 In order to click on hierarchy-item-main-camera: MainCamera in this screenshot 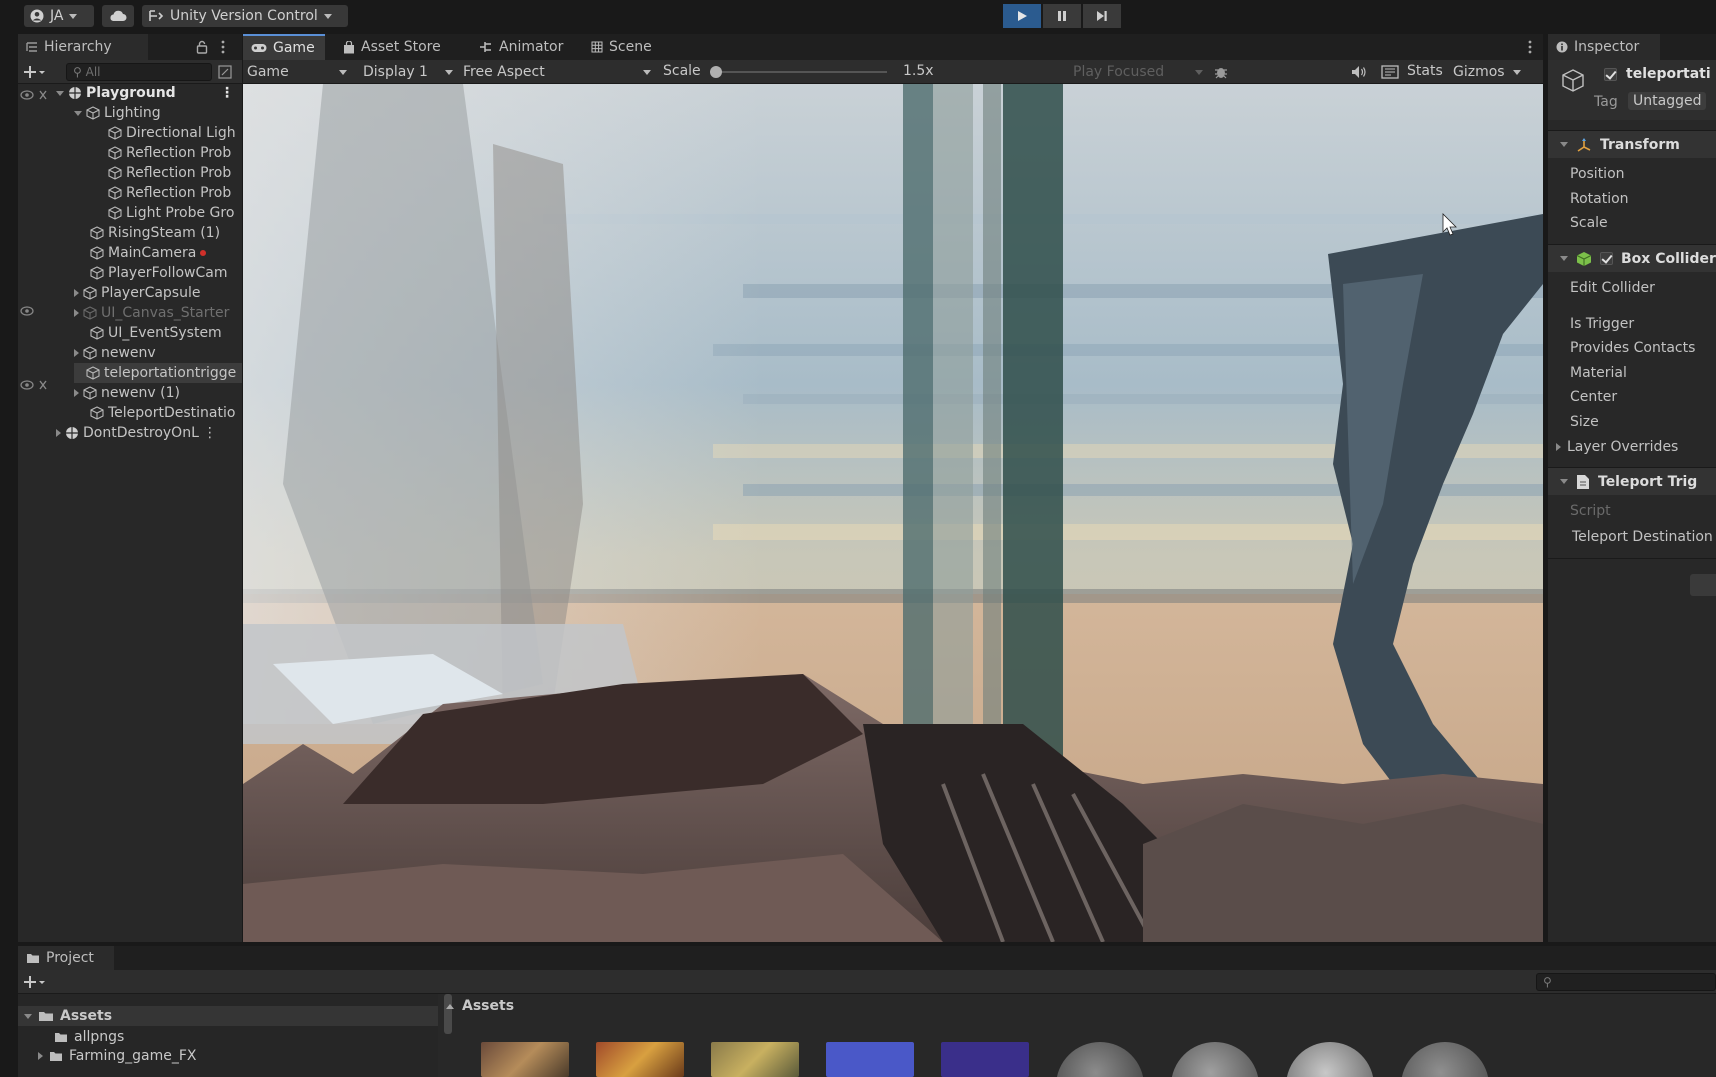, I will do `click(166, 253)`.